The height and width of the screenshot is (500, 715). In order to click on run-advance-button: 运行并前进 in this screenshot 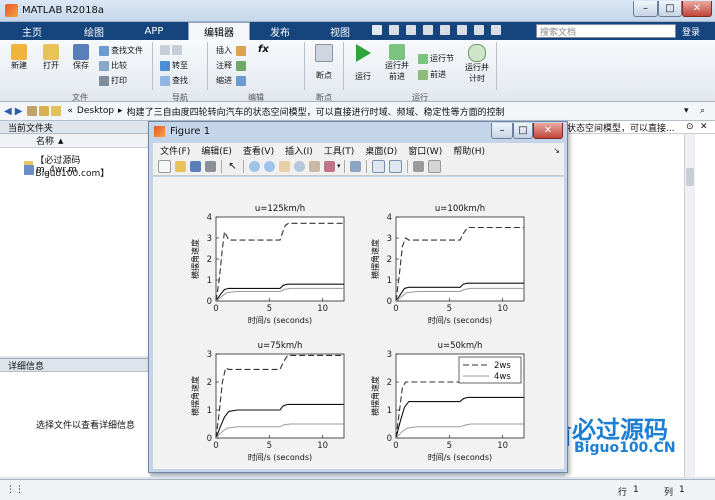, I will do `click(397, 63)`.